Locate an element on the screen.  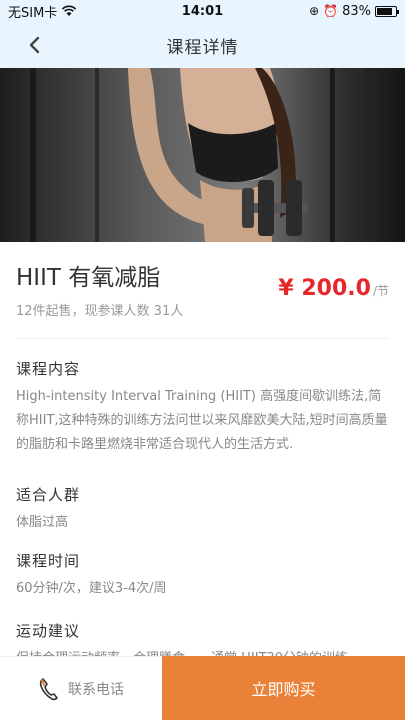
battery-icon is located at coordinates (387, 11).